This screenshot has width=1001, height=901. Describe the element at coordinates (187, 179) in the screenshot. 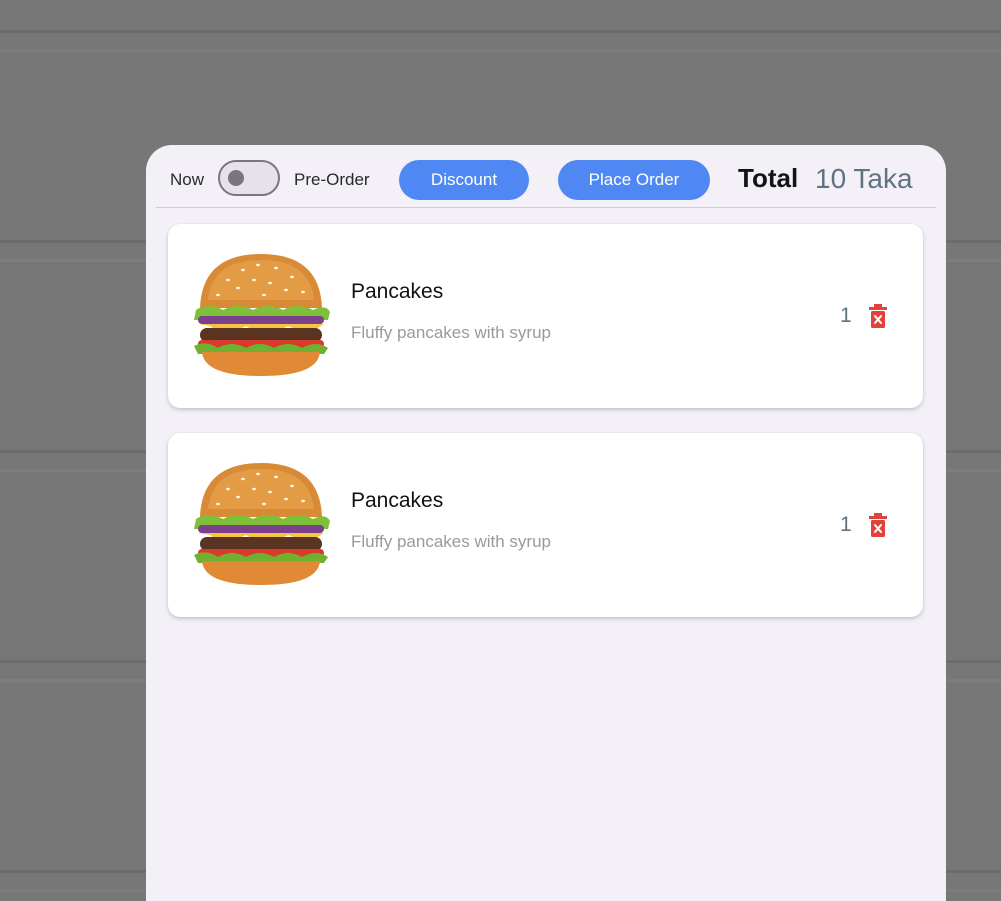

I see `now-label: Now` at that location.